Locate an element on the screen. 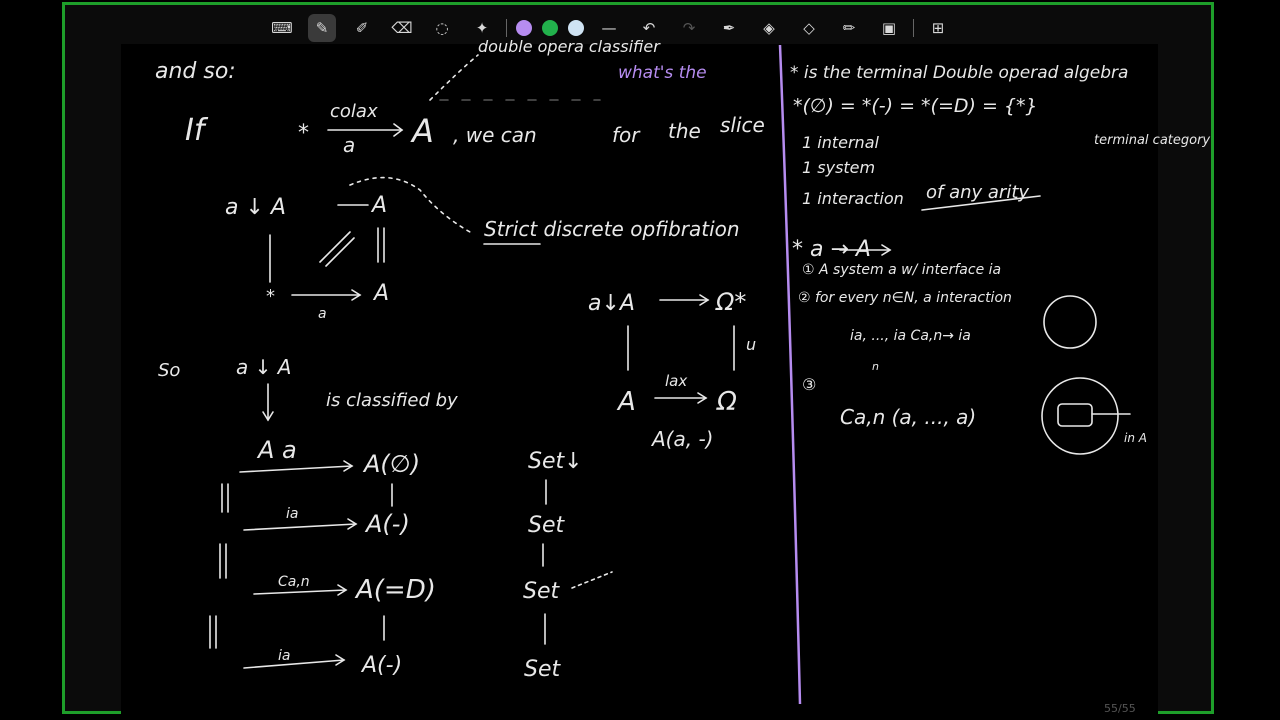 Image resolution: width=1280 pixels, height=720 pixels. text-slice-a: a ↓ A is located at coordinates (255, 207).